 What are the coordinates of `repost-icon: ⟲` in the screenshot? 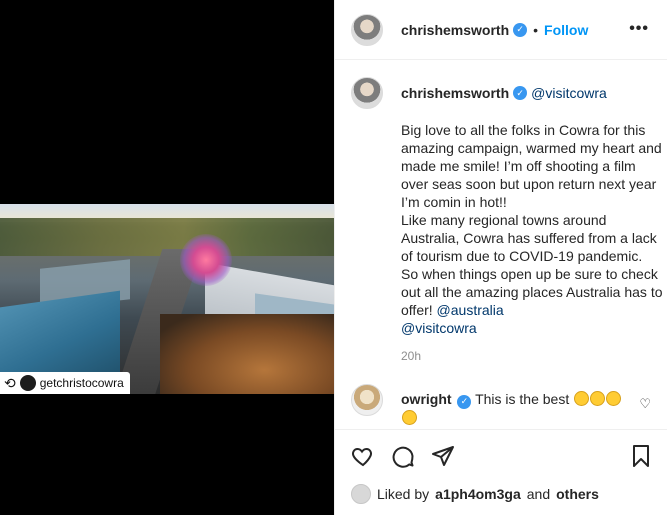 It's located at (10, 382).